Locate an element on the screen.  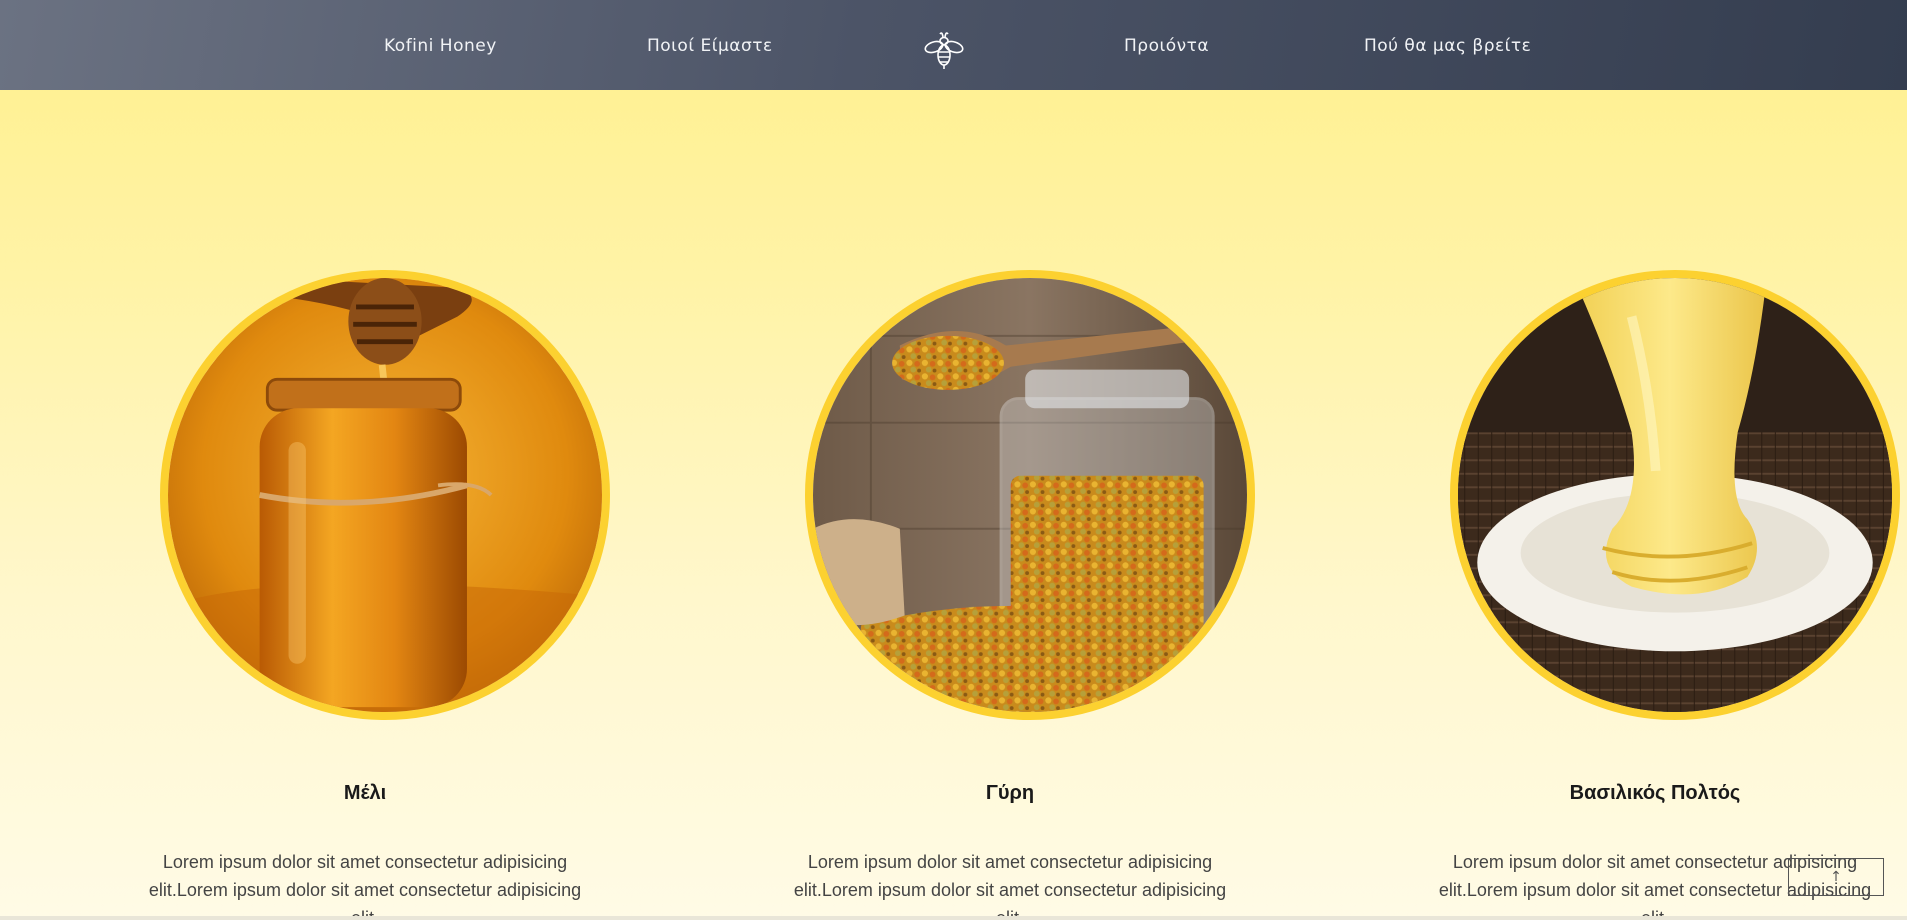
arrow-up-icon: ↑ is located at coordinates (1836, 877).